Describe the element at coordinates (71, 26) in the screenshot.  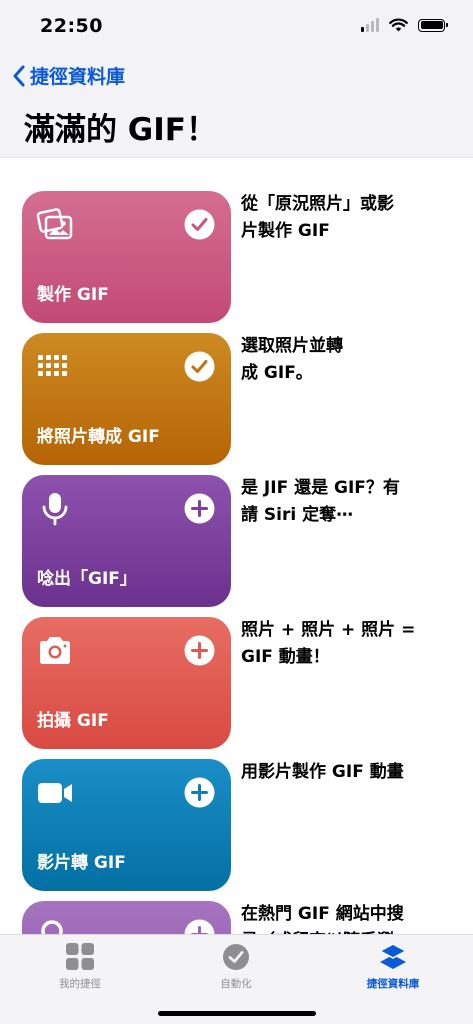
I see `status-time: 22:50` at that location.